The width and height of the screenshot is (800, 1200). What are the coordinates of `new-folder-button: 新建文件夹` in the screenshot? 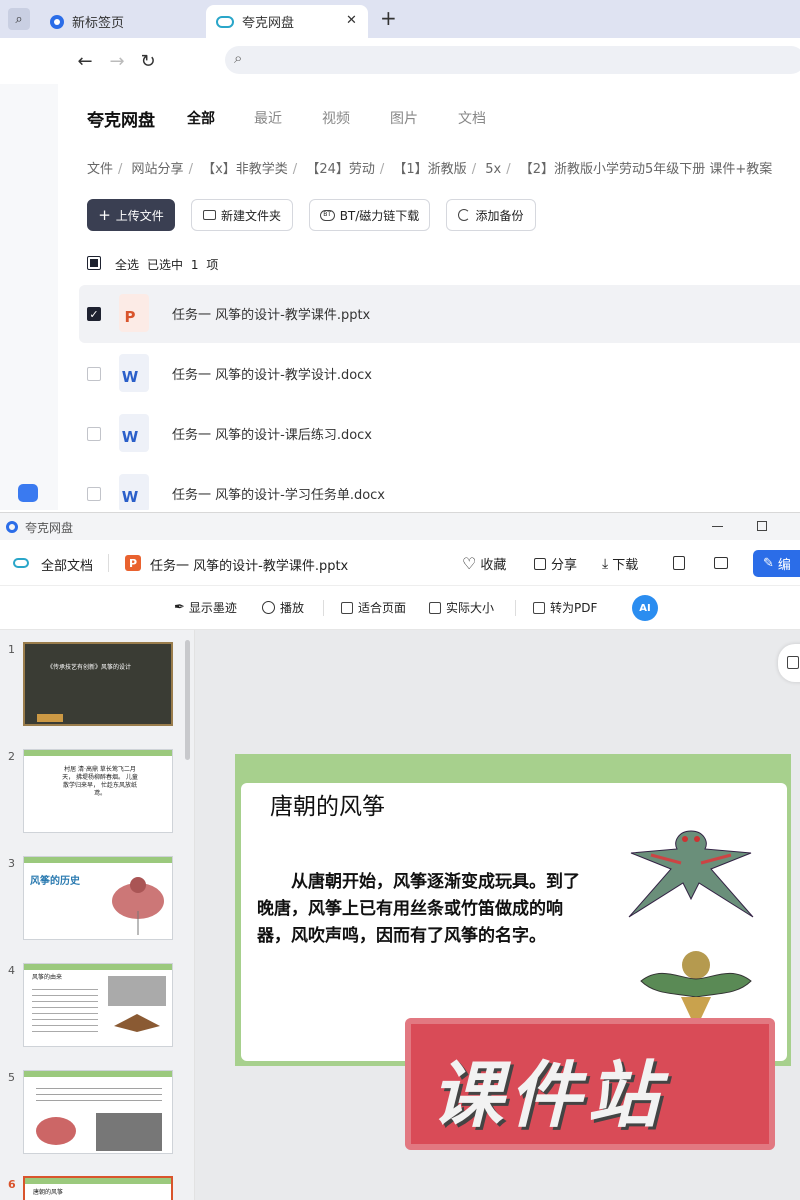 It's located at (242, 215).